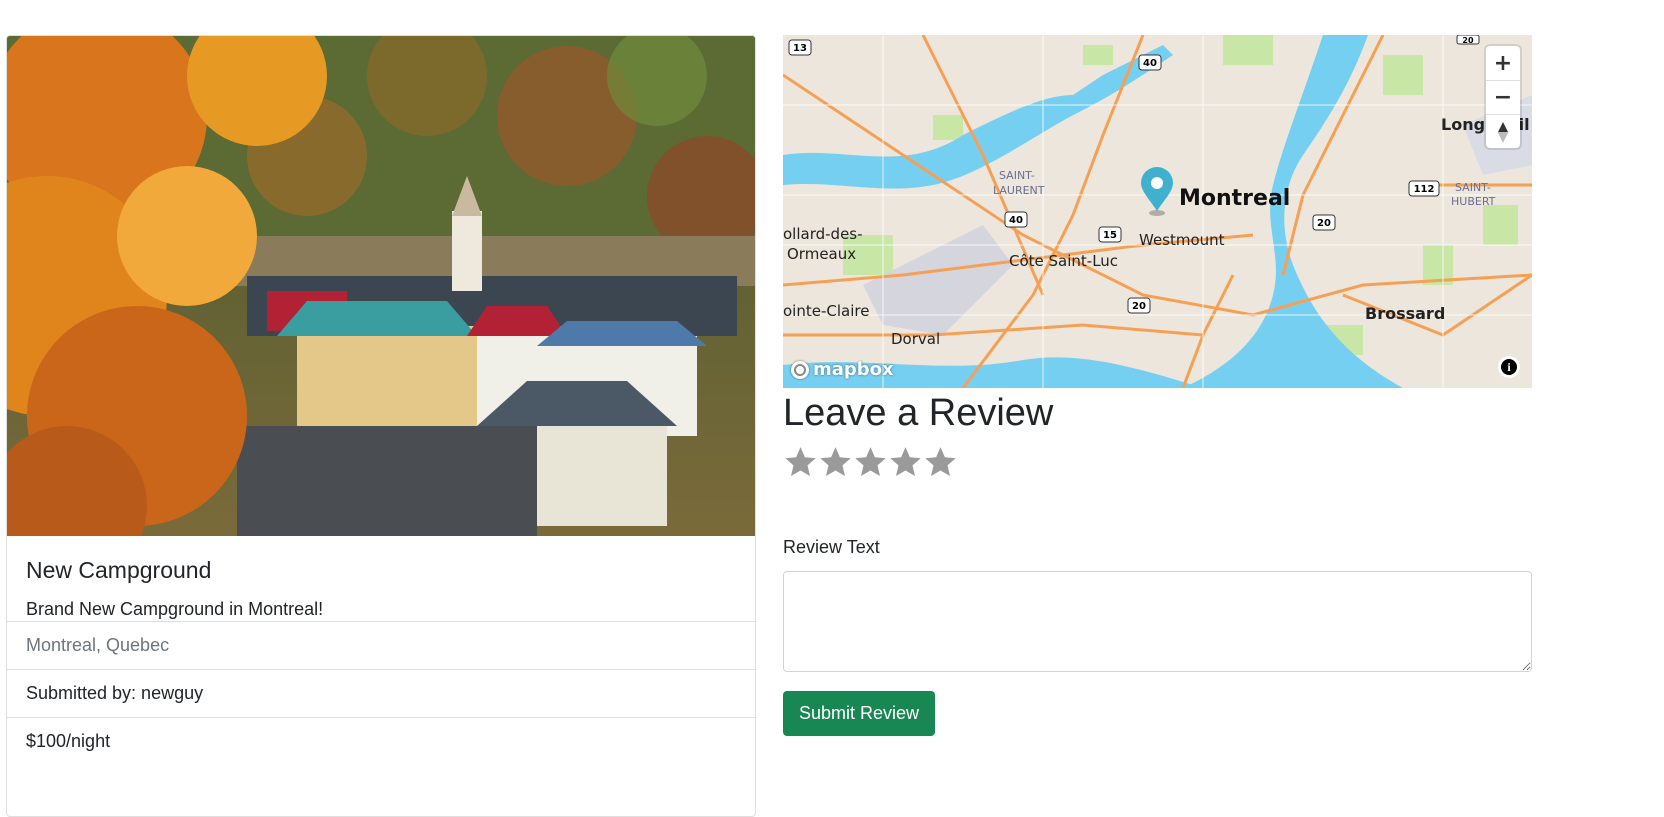  Describe the element at coordinates (1473, 201) in the screenshot. I see `label-saint-hubert-2: HUBERT` at that location.